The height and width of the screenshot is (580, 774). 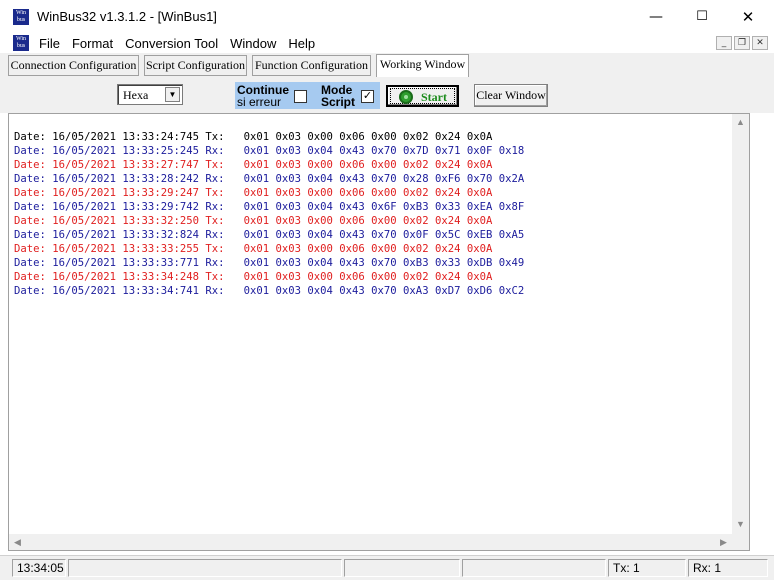 What do you see at coordinates (338, 102) in the screenshot?
I see `script-mode-label-2: Script` at bounding box center [338, 102].